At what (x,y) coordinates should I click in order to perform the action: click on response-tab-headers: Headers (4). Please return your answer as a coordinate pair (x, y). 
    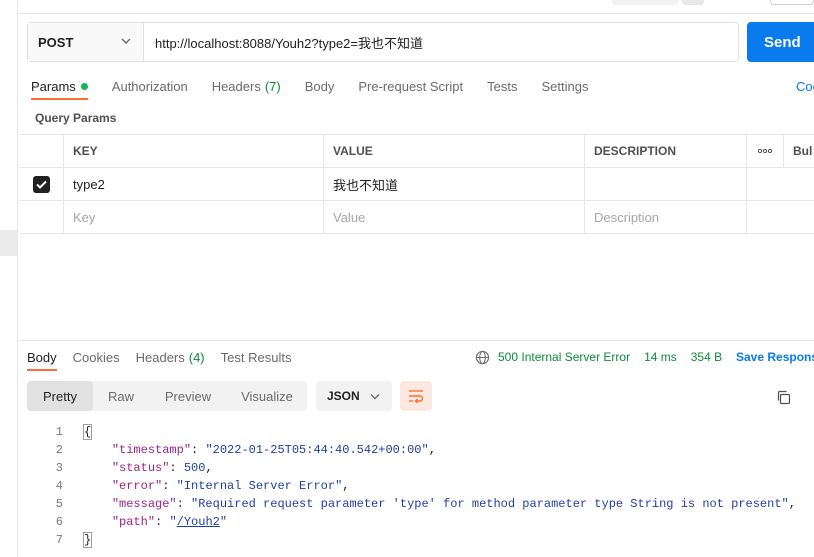
    Looking at the image, I should click on (170, 357).